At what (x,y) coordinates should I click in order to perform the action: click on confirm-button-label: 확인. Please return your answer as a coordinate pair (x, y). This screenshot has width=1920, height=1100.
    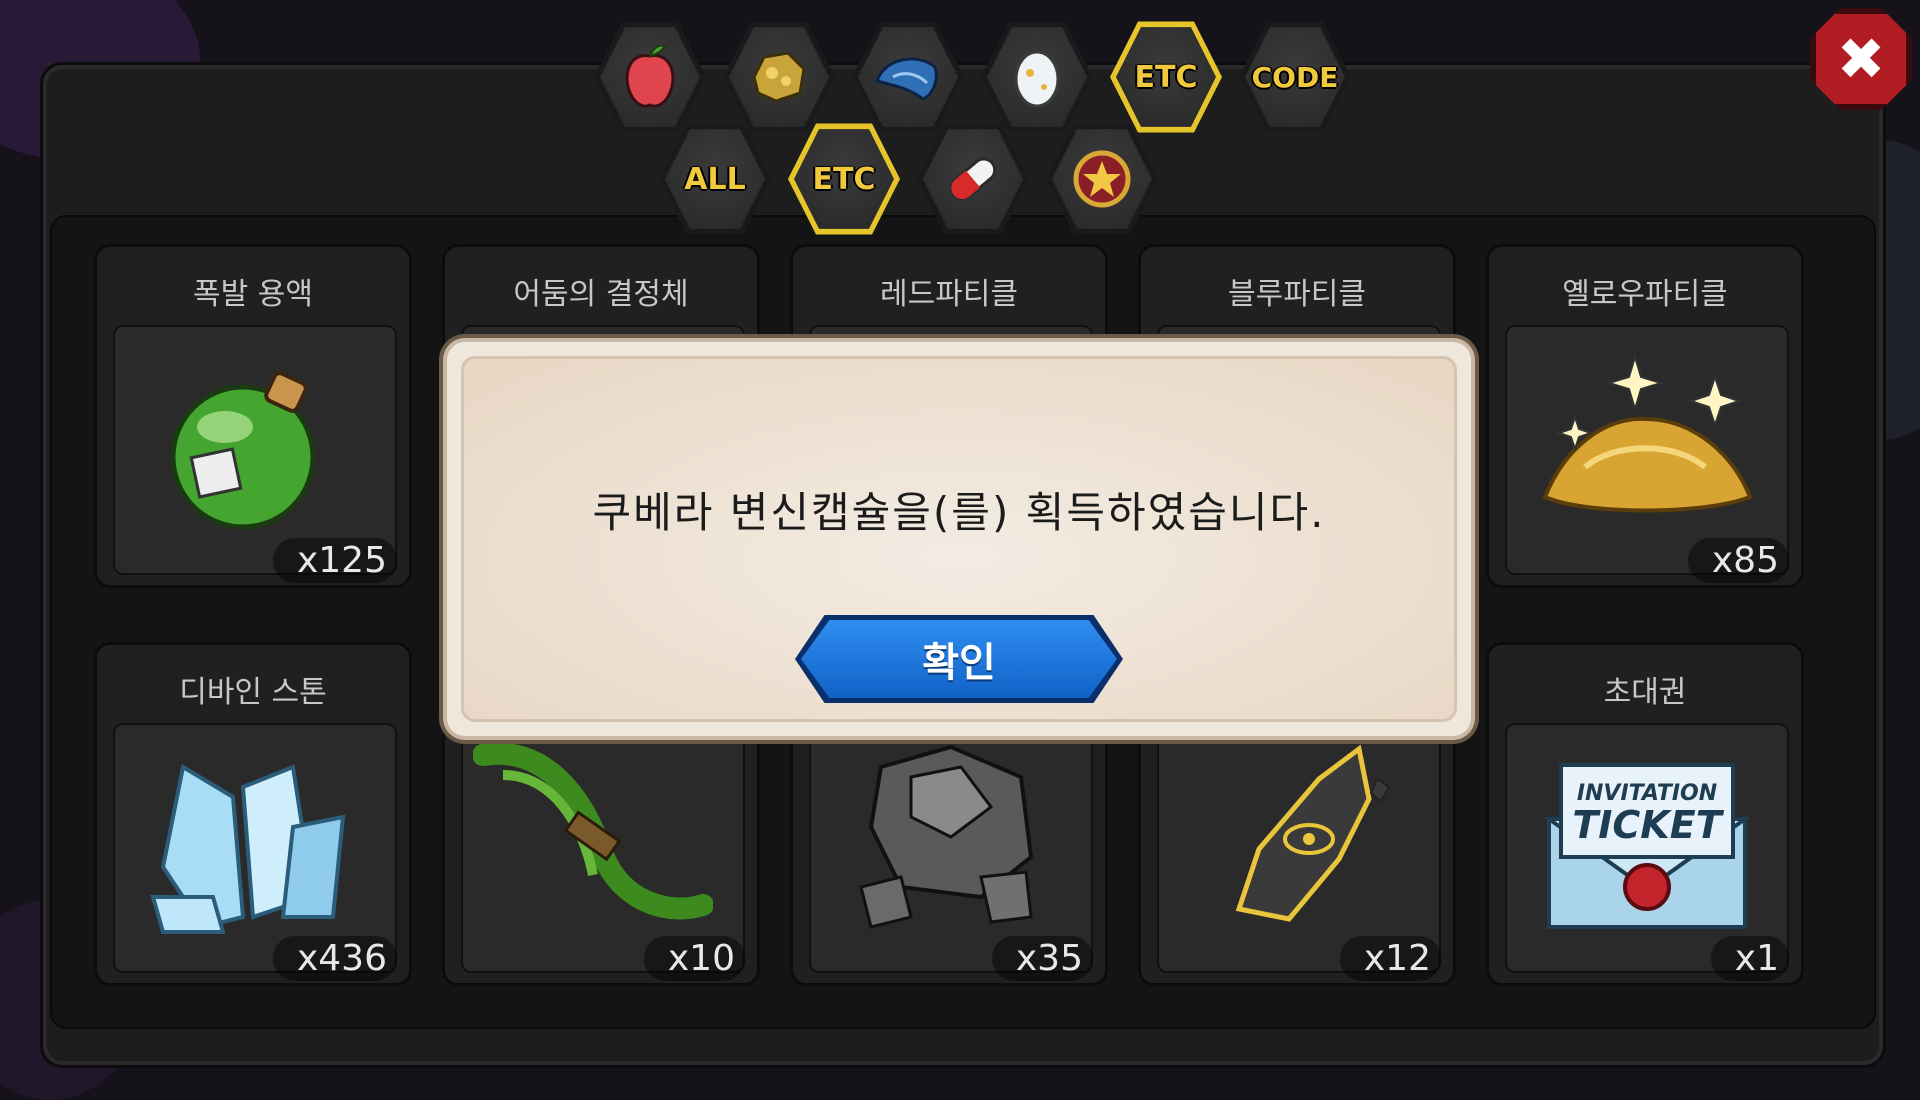
    Looking at the image, I should click on (959, 659).